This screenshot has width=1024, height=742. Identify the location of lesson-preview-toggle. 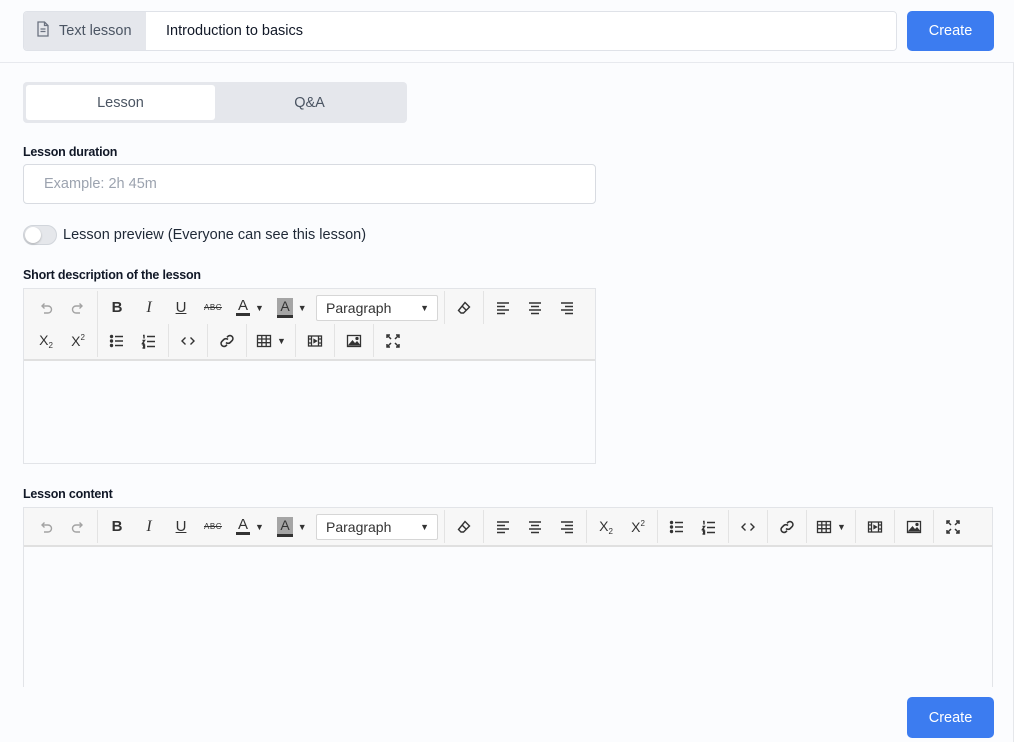
(40, 235).